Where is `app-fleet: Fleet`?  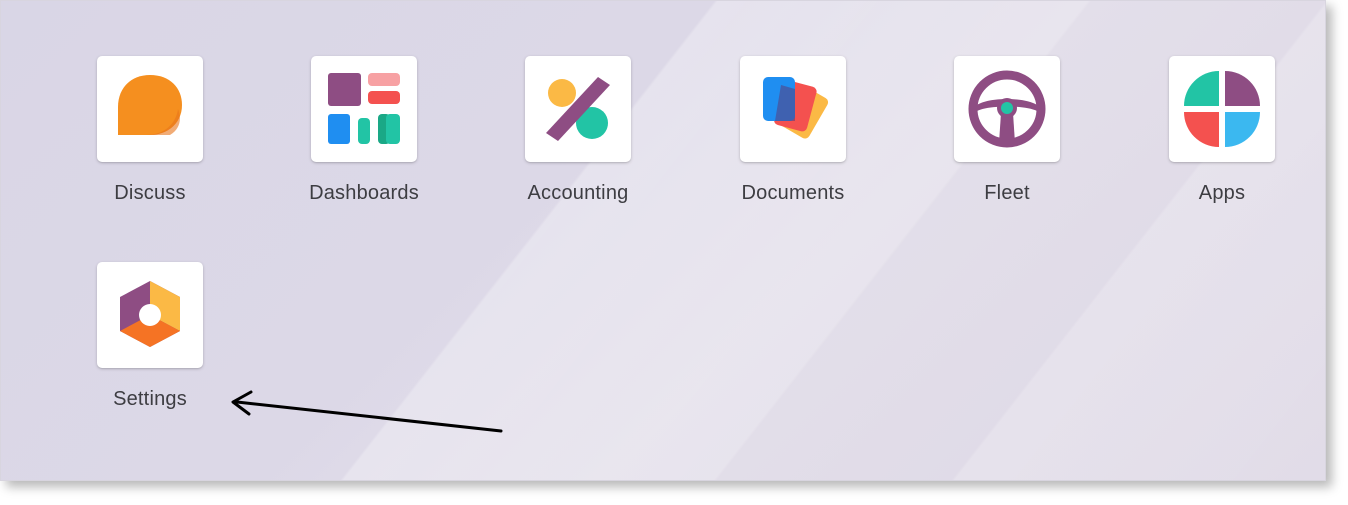
app-fleet: Fleet is located at coordinates (1007, 130).